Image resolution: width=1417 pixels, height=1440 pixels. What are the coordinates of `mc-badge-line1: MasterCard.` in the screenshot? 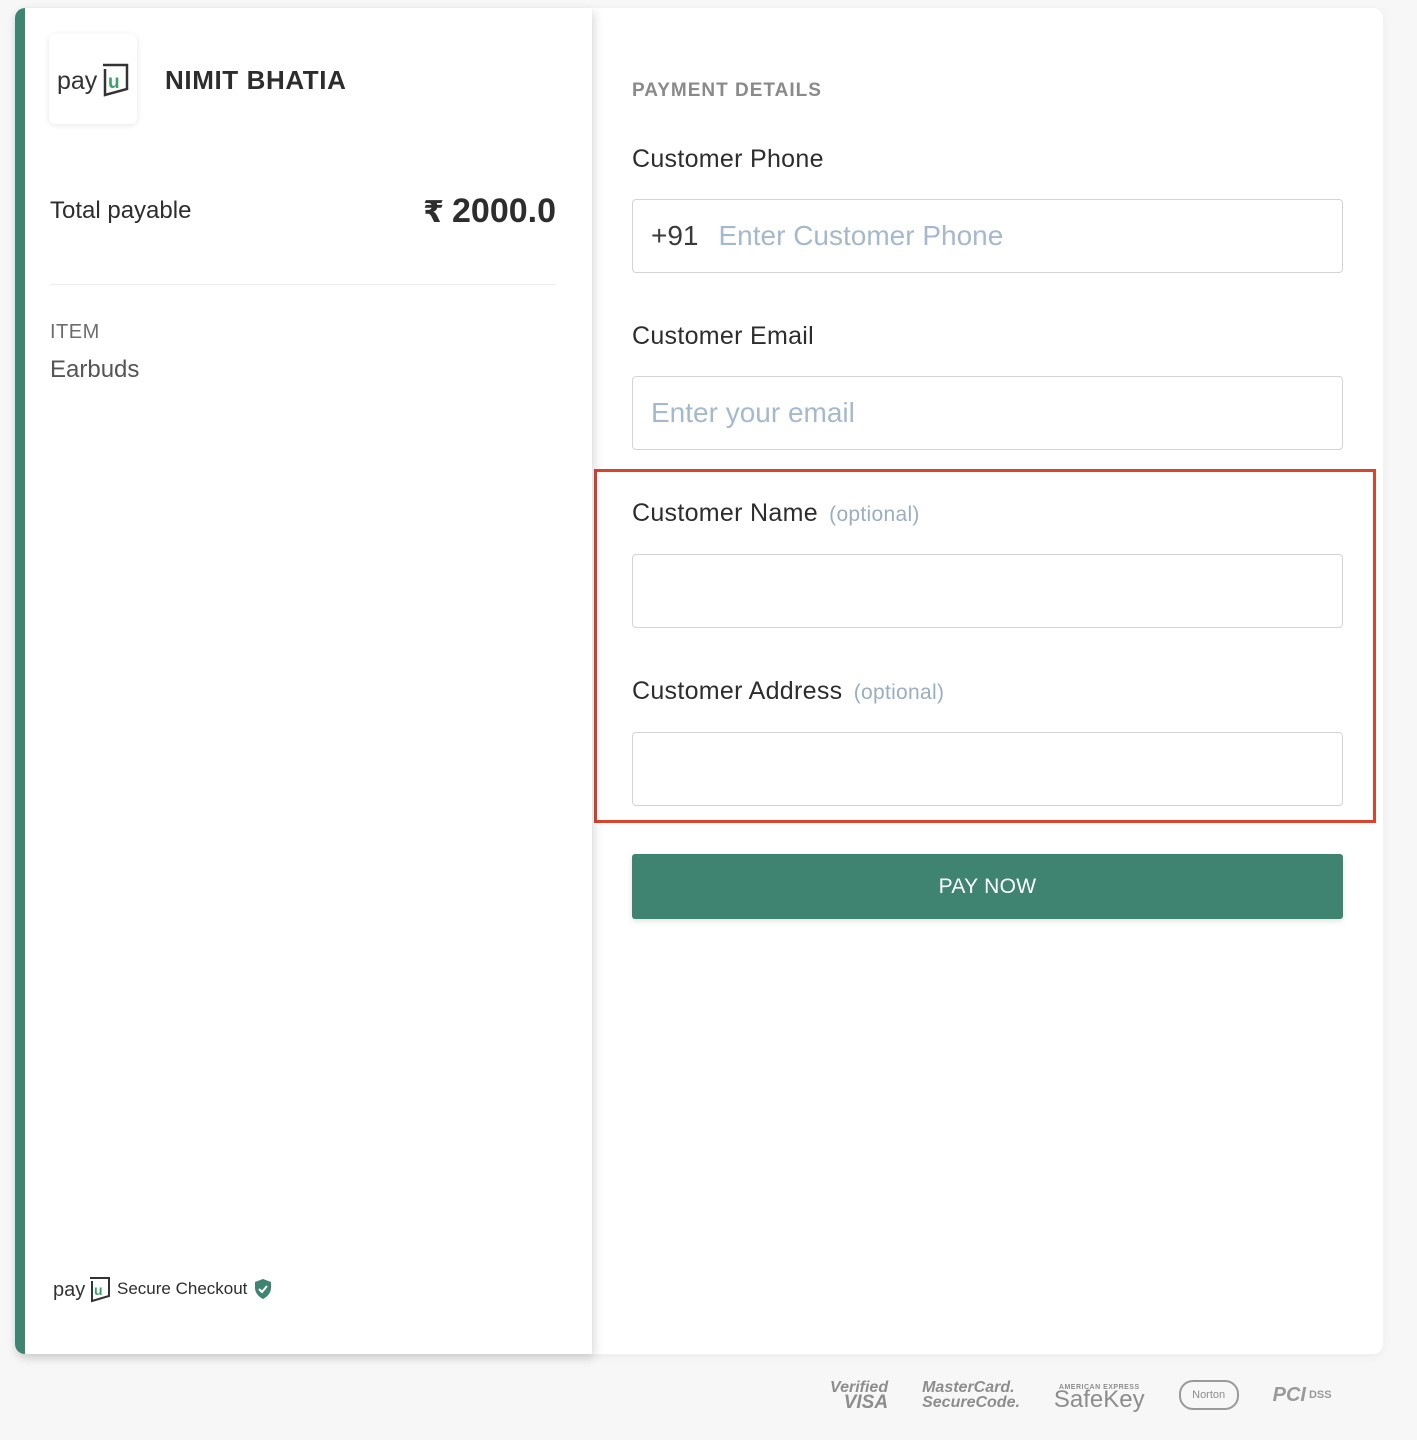 It's located at (968, 1387).